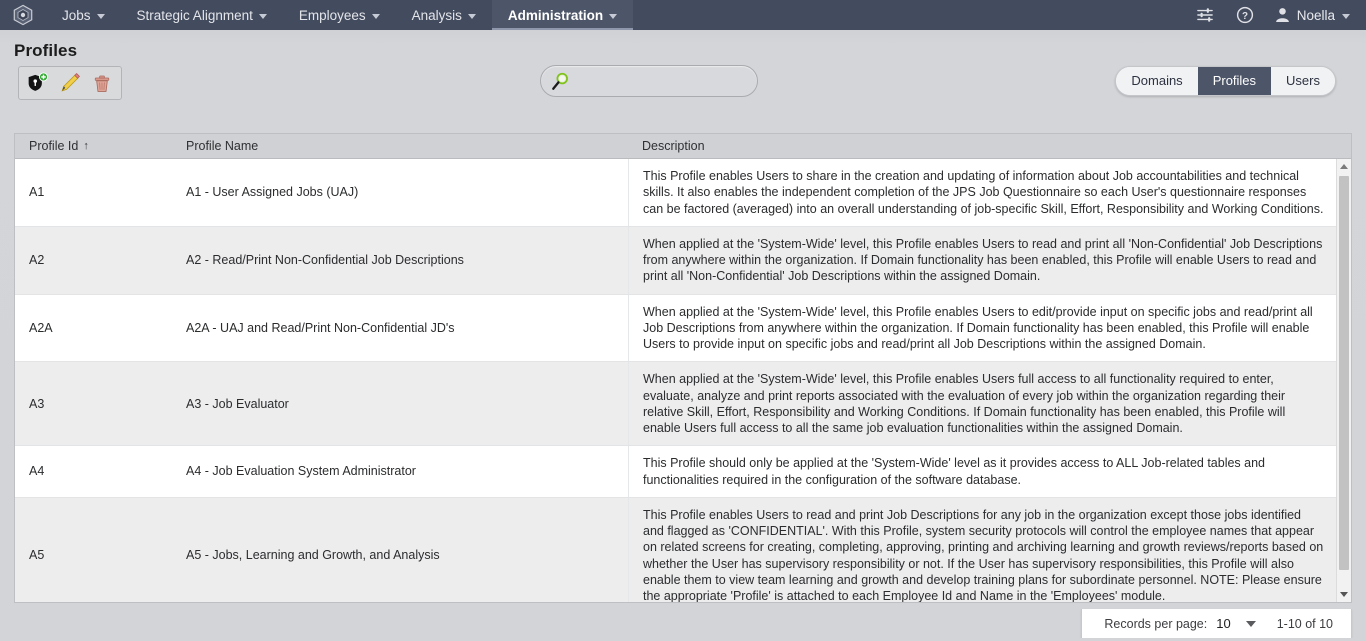 The width and height of the screenshot is (1366, 641). I want to click on edit-profile-button, so click(70, 83).